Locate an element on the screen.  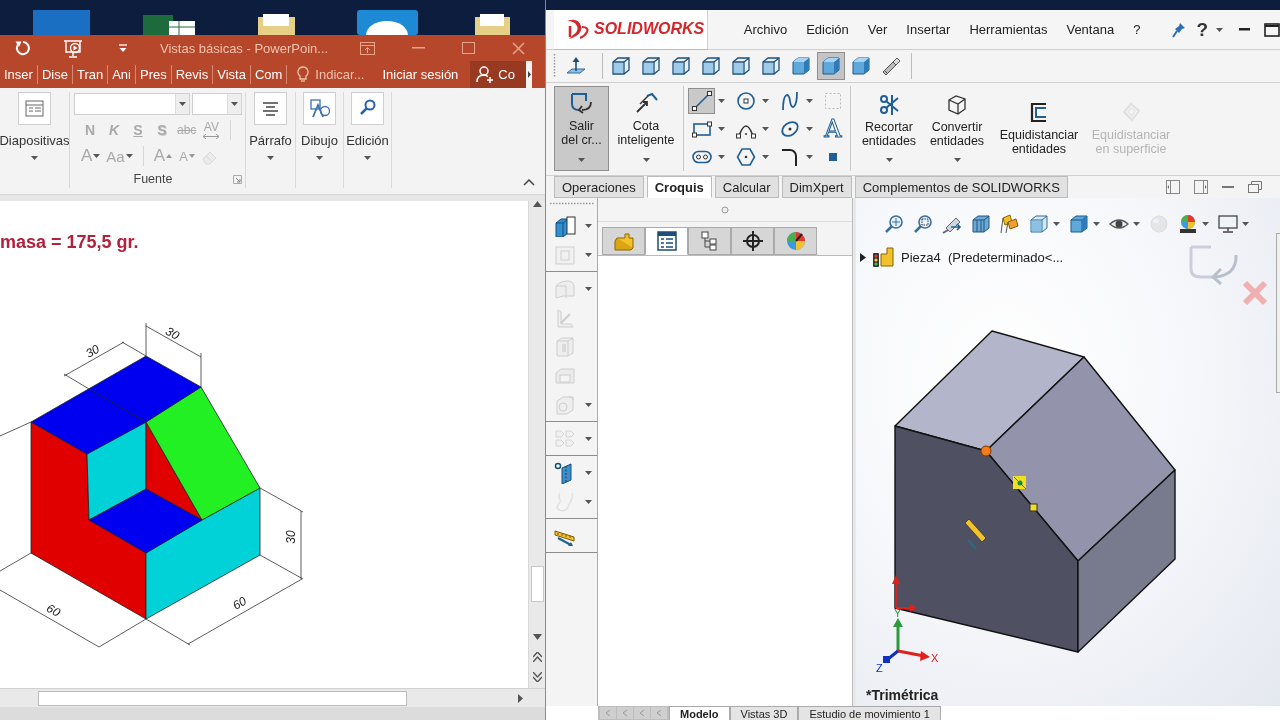
tab: Calcular is located at coordinates (746, 187).